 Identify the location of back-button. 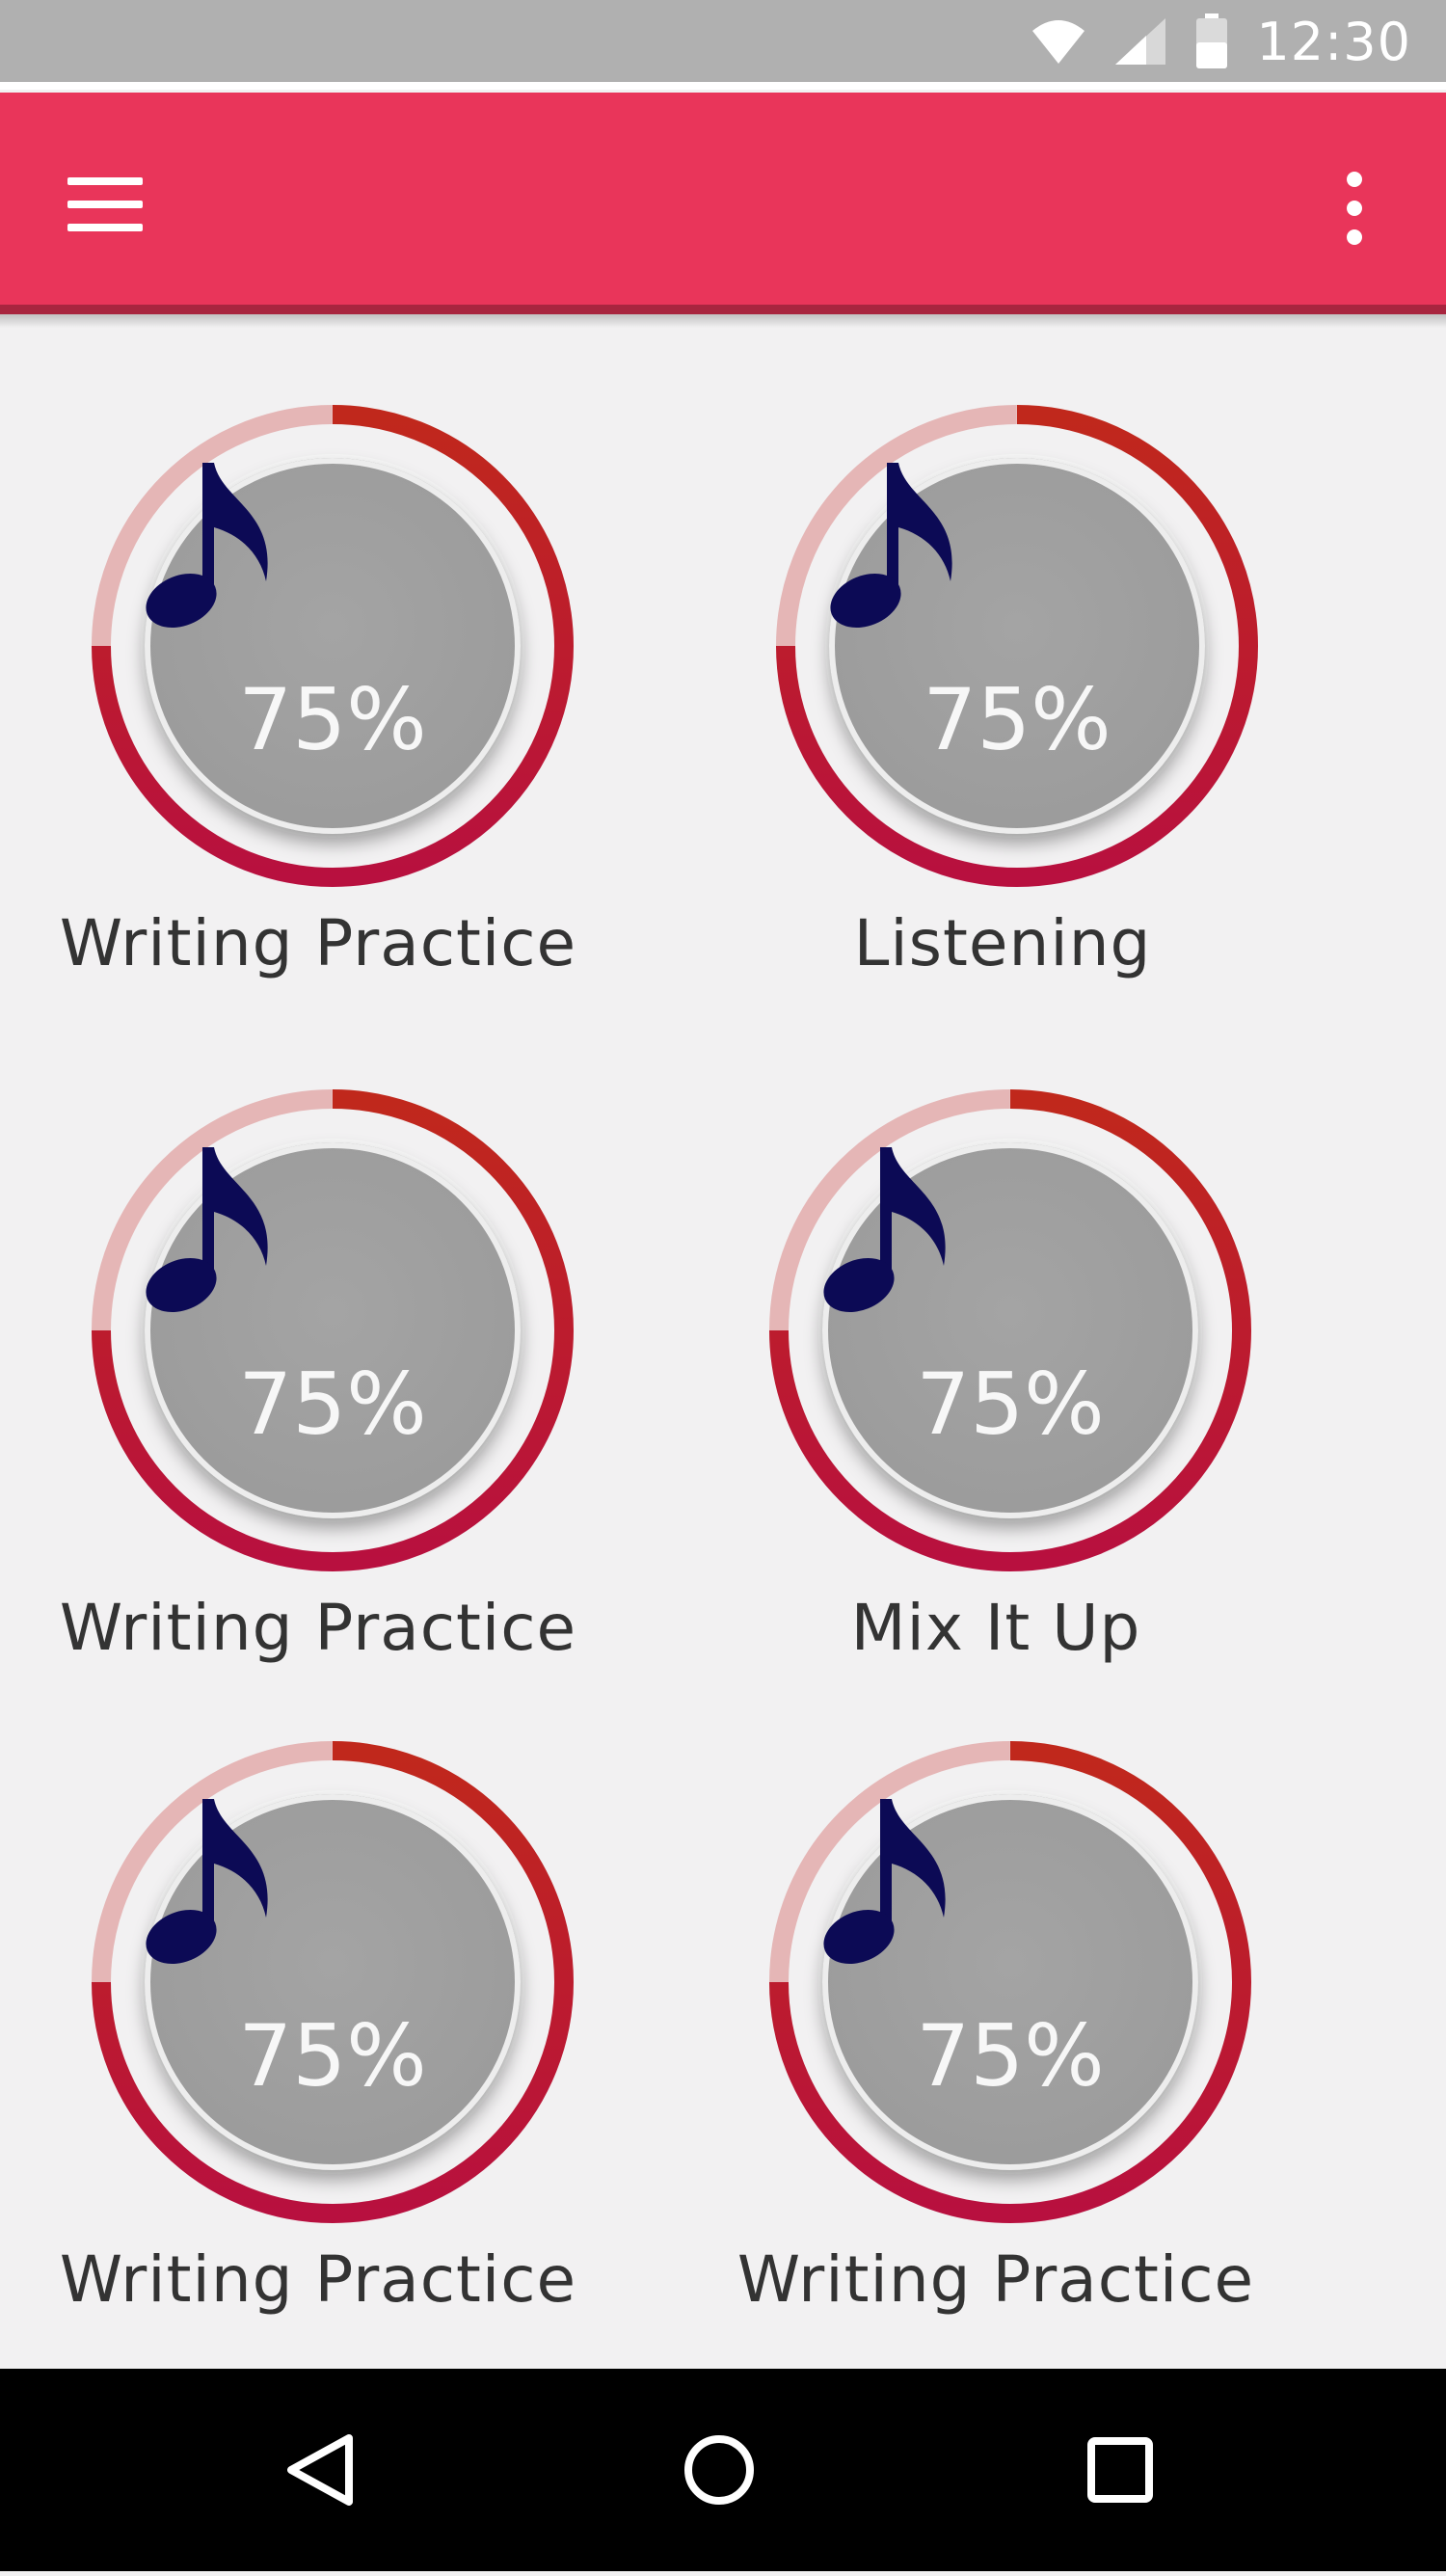
(320, 2470).